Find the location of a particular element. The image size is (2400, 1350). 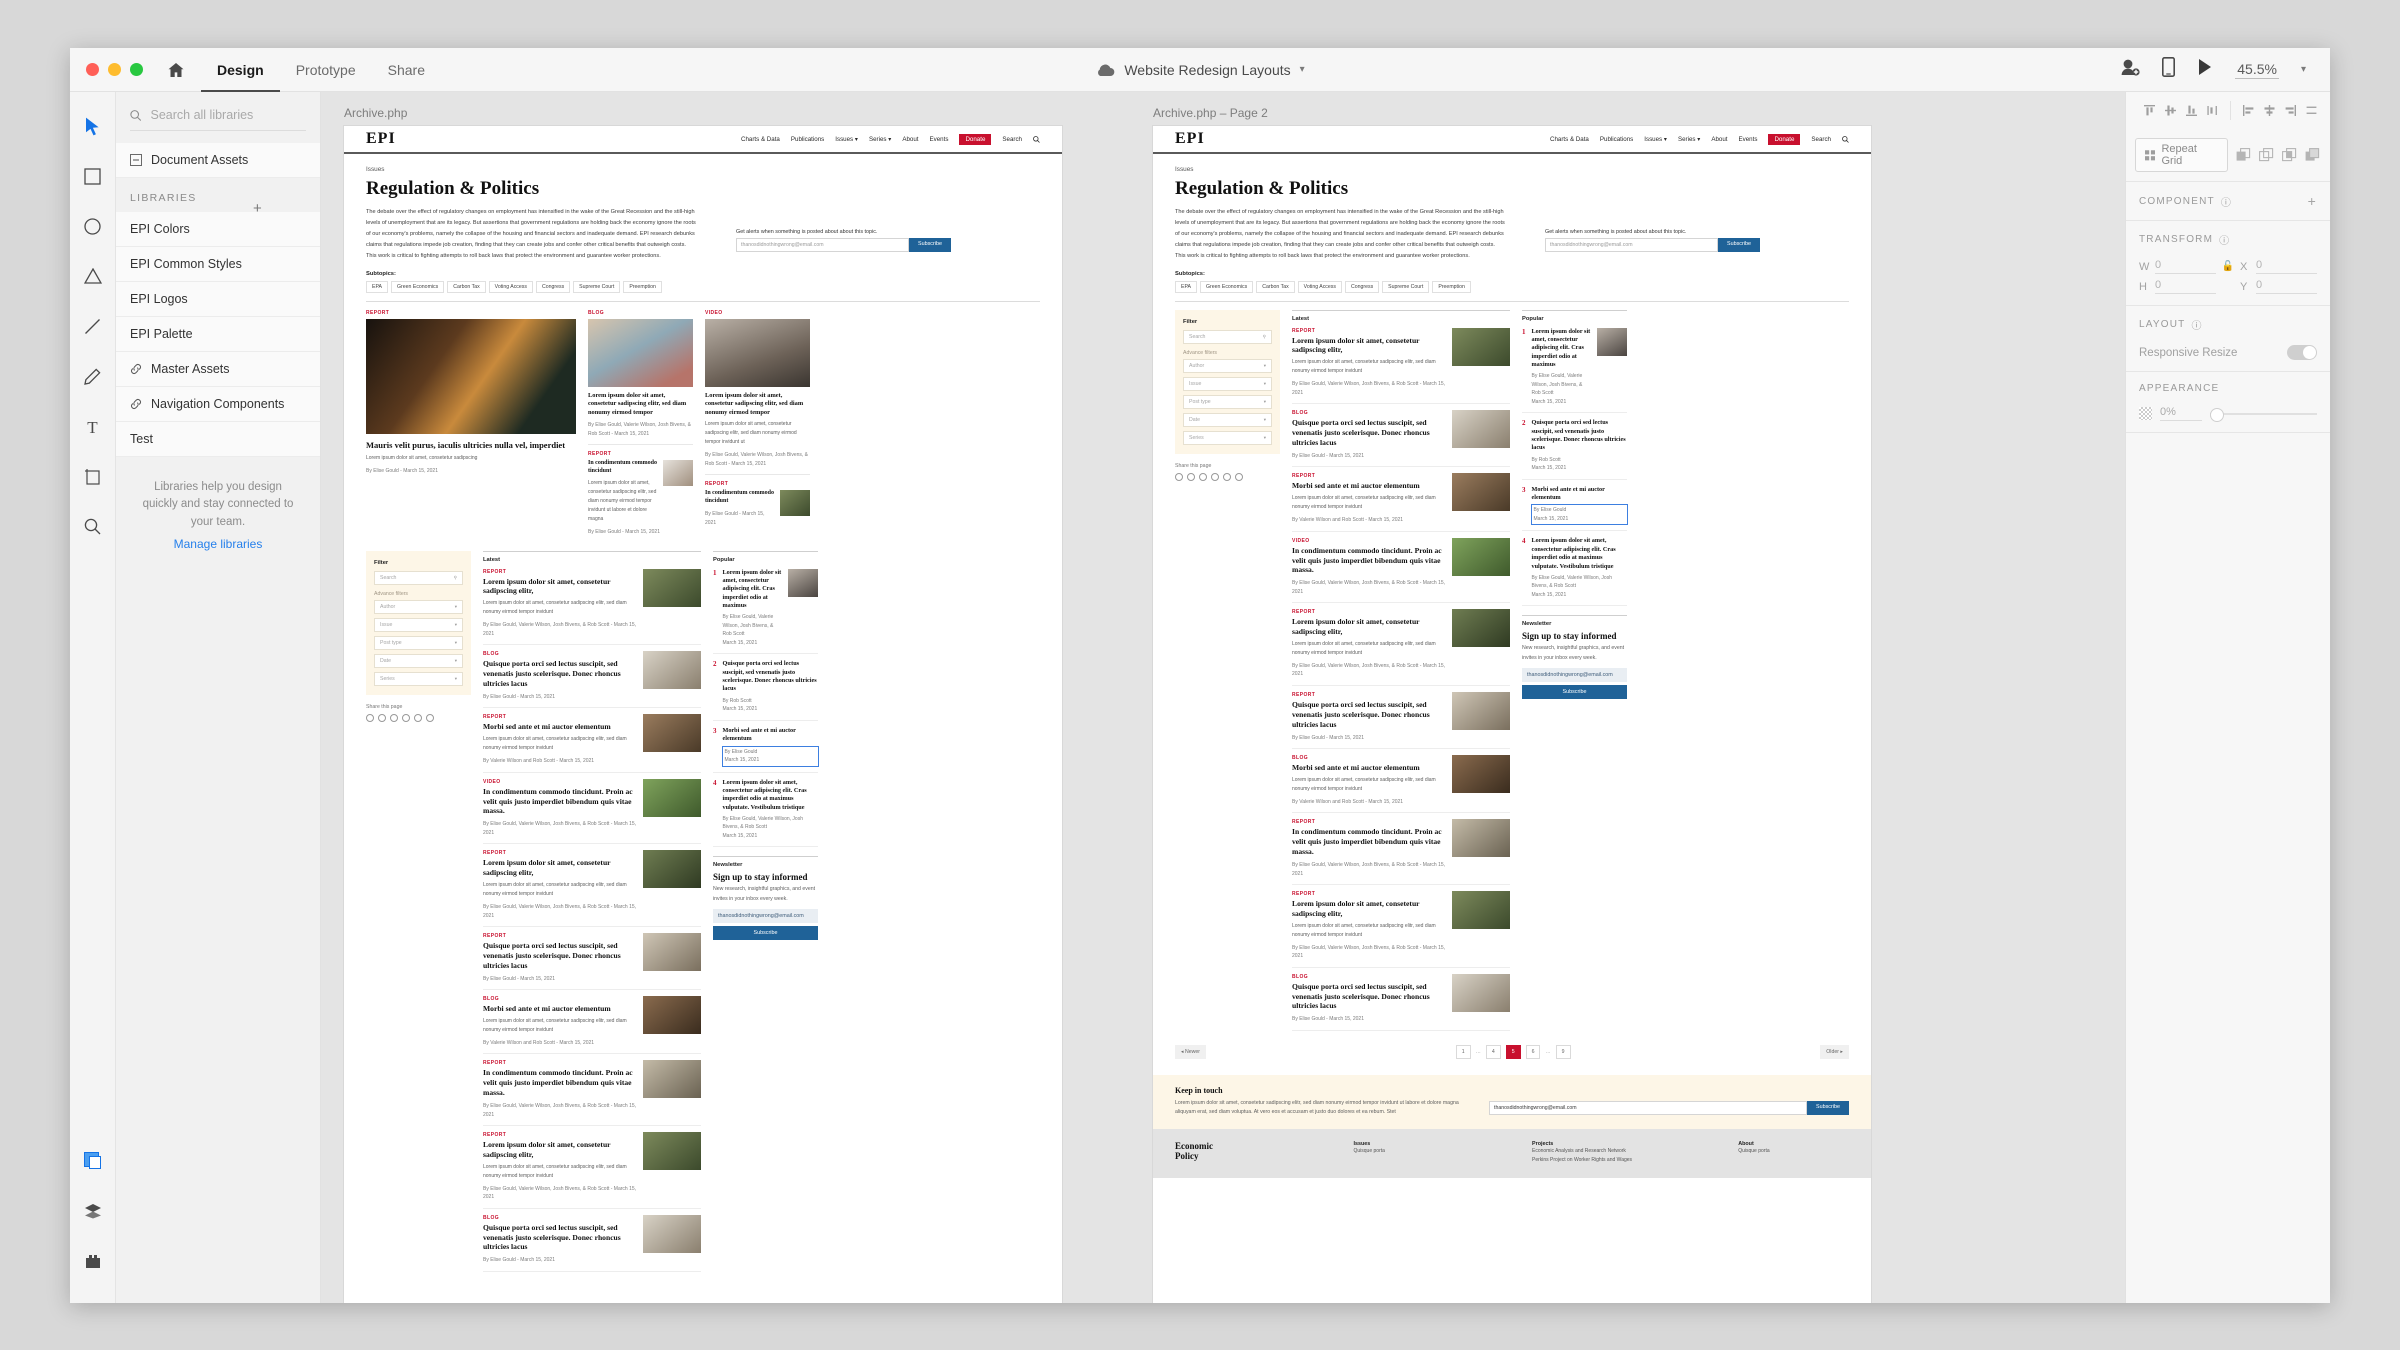

line-tool is located at coordinates (93, 326).